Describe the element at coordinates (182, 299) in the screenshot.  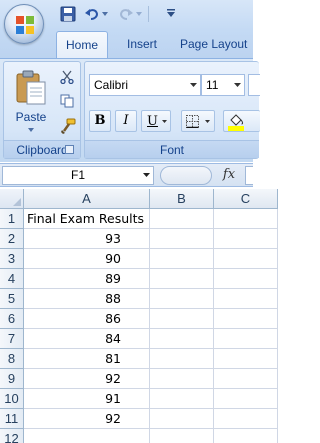
I see `cell-b5` at that location.